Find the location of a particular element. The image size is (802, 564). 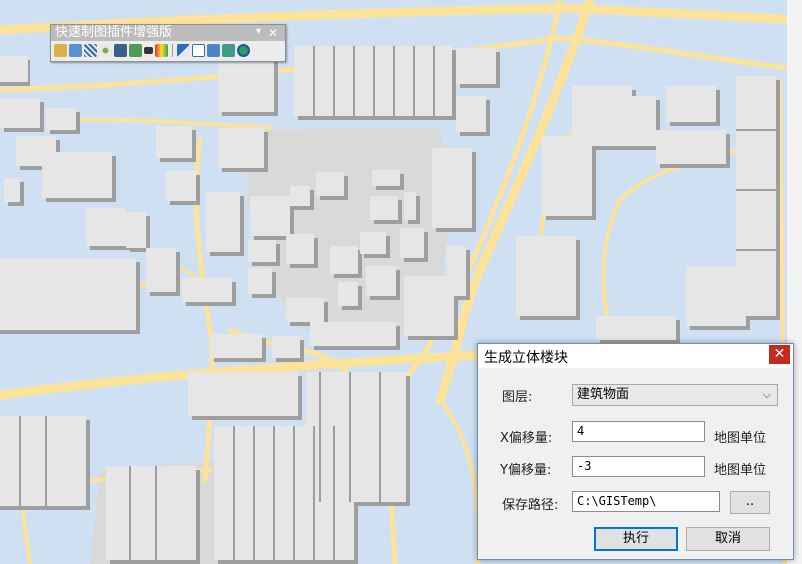

toolbar-titlebar: 快速制图插件增强版 ▾ ✕ is located at coordinates (168, 33).